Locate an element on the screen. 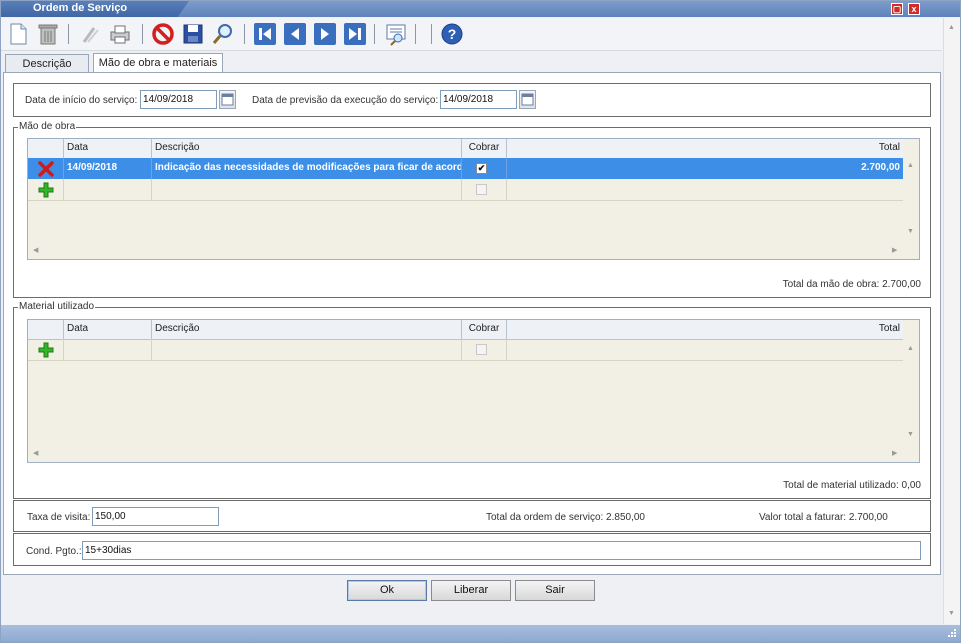 This screenshot has height=643, width=961. minimize-icon: ▢ is located at coordinates (897, 9).